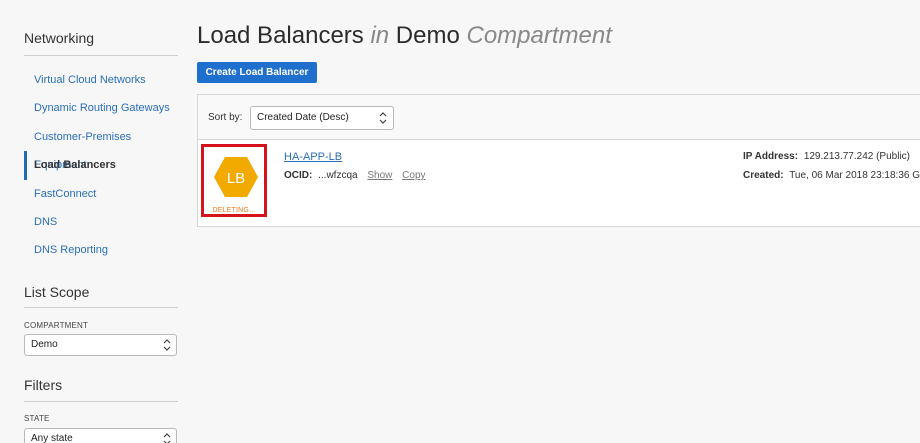 The height and width of the screenshot is (443, 920). I want to click on sort-label: Sort by:, so click(225, 117).